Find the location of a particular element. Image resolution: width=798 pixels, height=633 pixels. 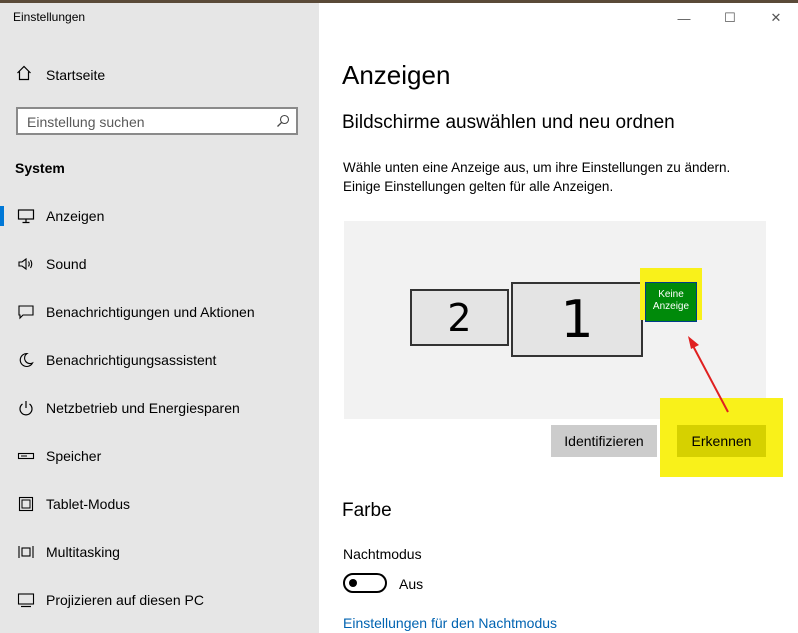

monitor-1-tile: 1 is located at coordinates (577, 319).